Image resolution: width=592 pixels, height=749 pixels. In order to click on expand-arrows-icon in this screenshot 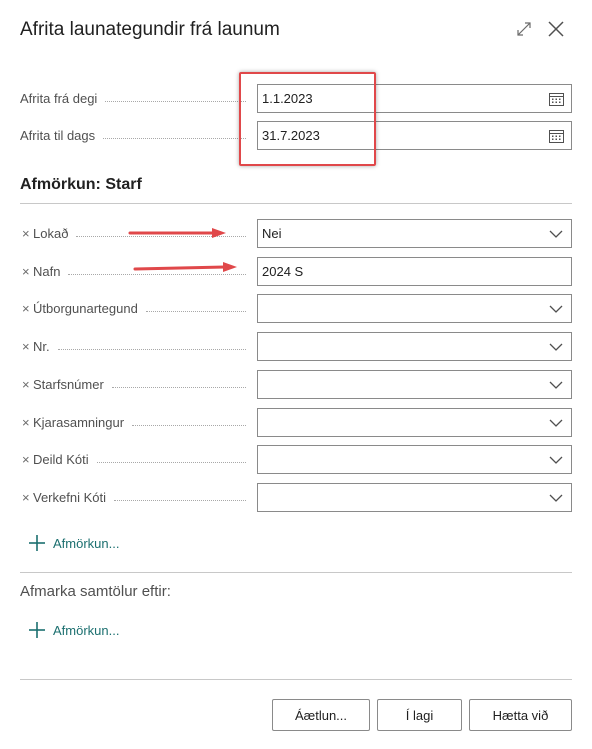, I will do `click(524, 29)`.